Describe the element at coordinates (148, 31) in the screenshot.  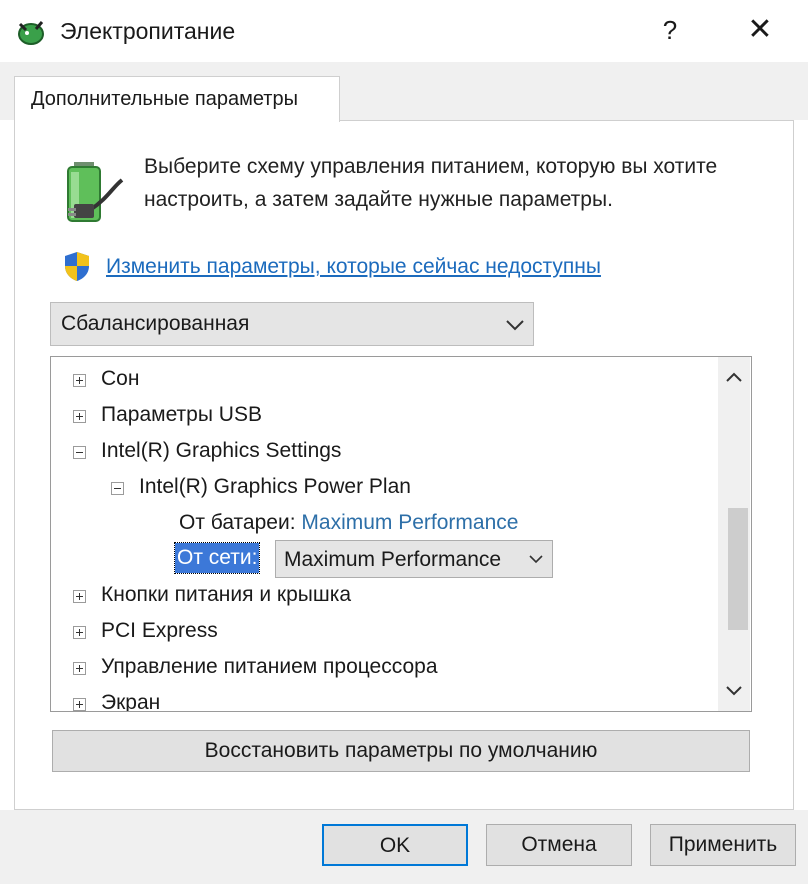
I see `window-title: Электропитание` at that location.